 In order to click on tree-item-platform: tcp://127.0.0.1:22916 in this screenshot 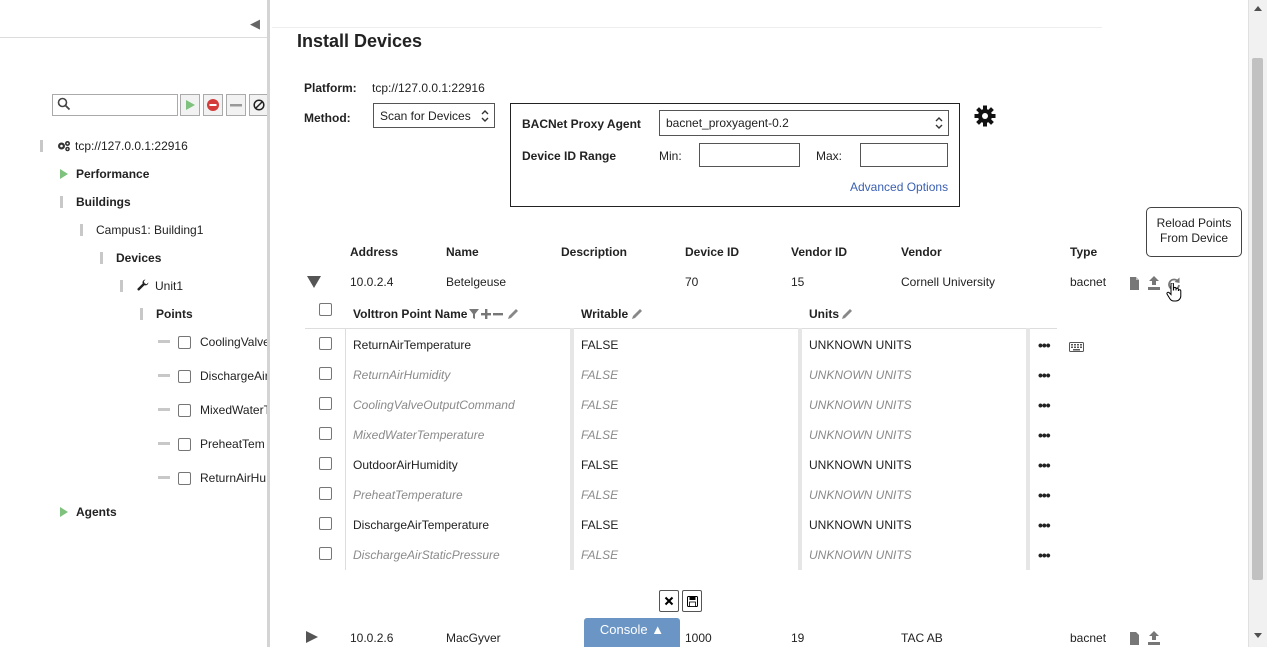, I will do `click(131, 146)`.